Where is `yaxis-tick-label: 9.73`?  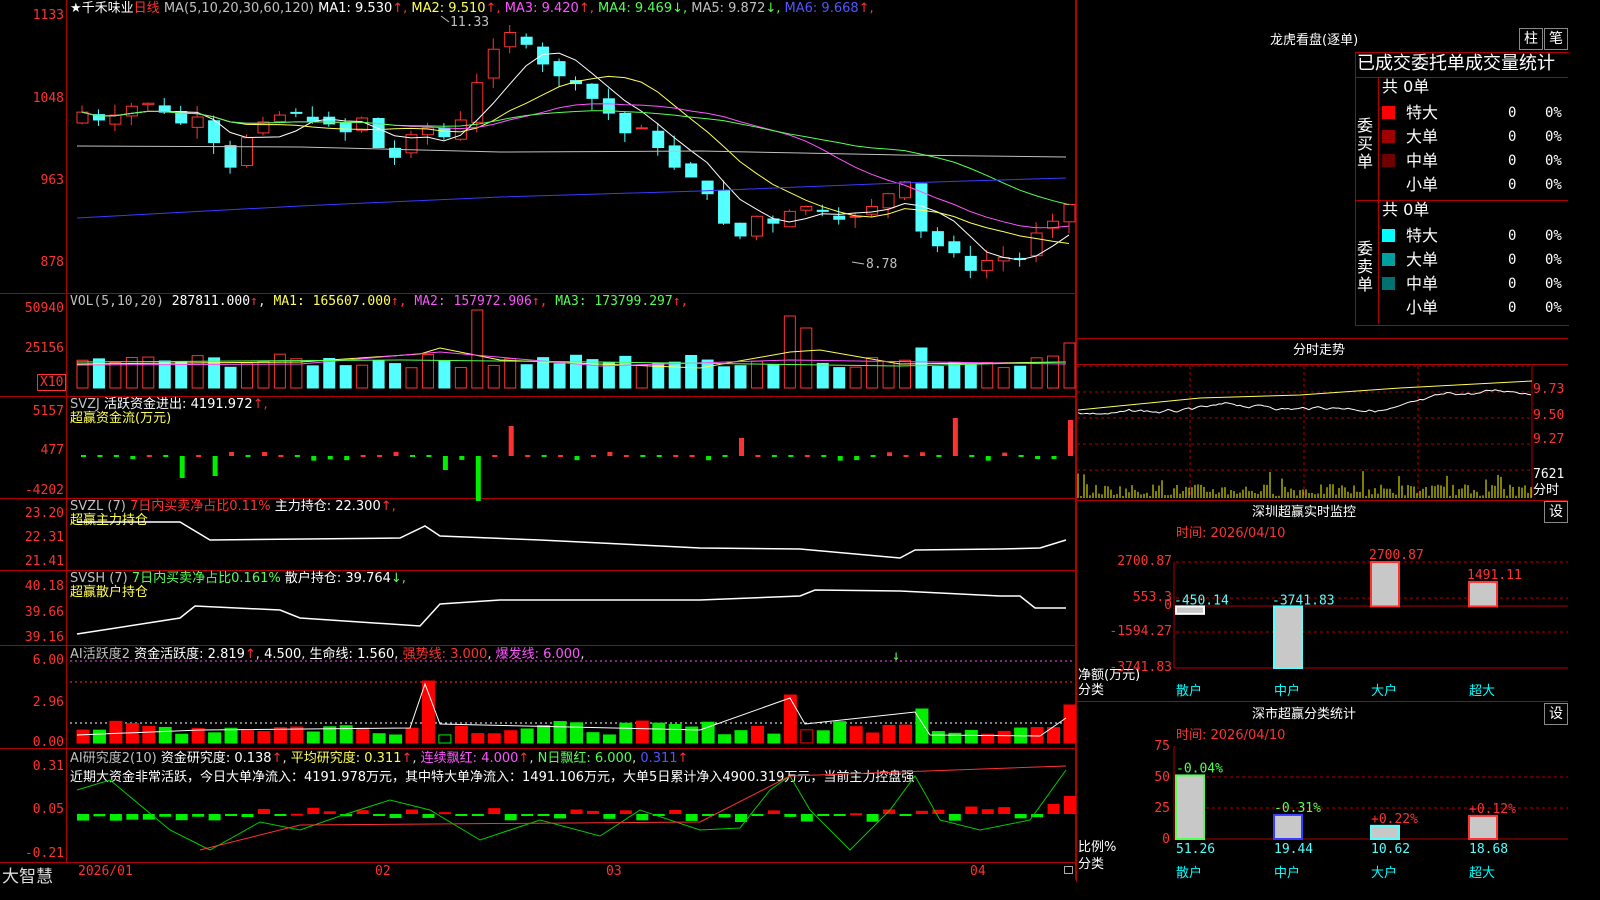 yaxis-tick-label: 9.73 is located at coordinates (1549, 389).